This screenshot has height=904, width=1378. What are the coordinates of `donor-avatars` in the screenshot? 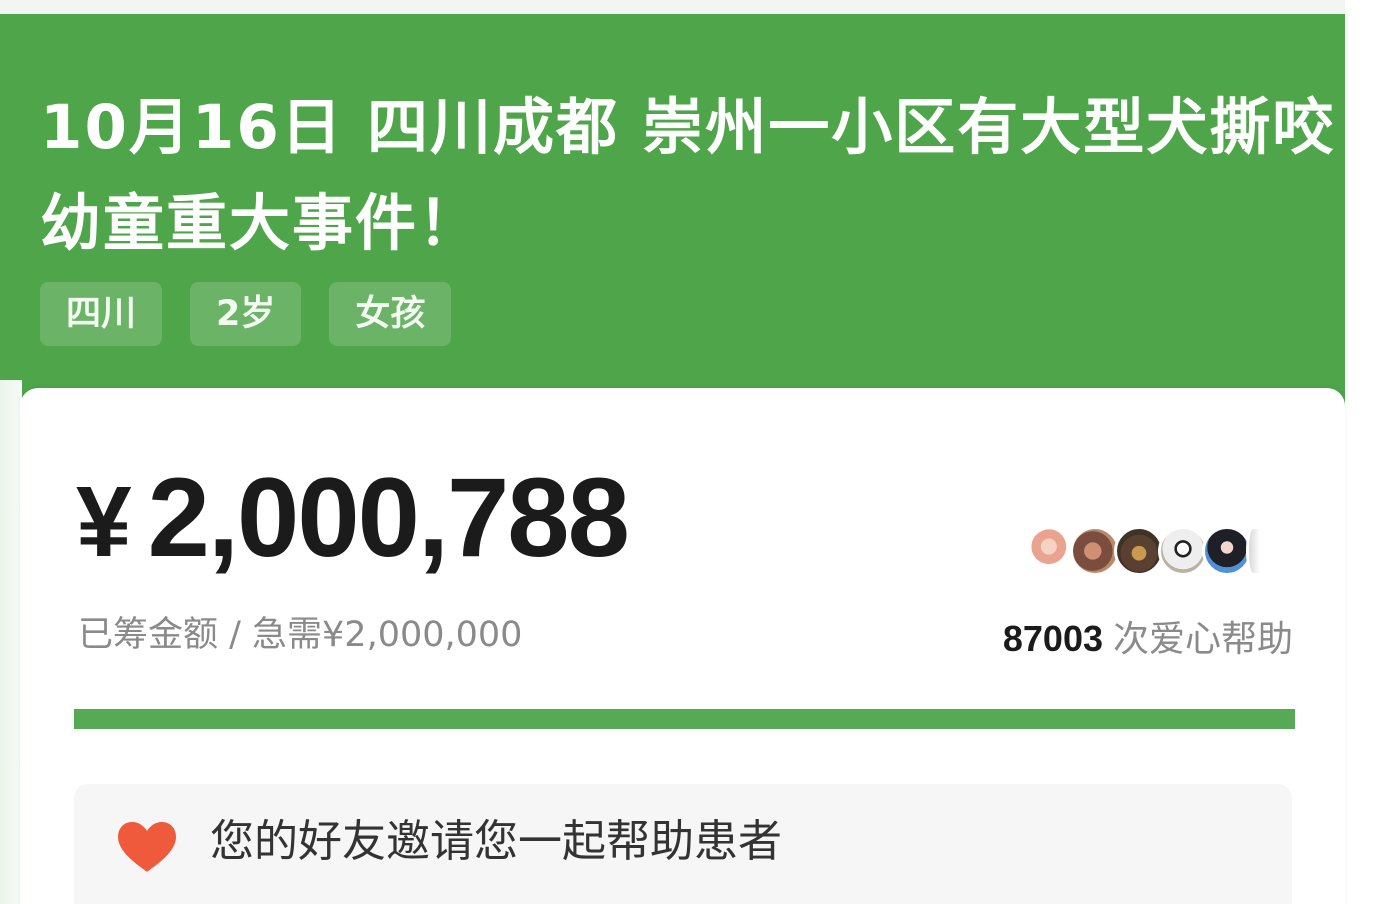 It's located at (1143, 551).